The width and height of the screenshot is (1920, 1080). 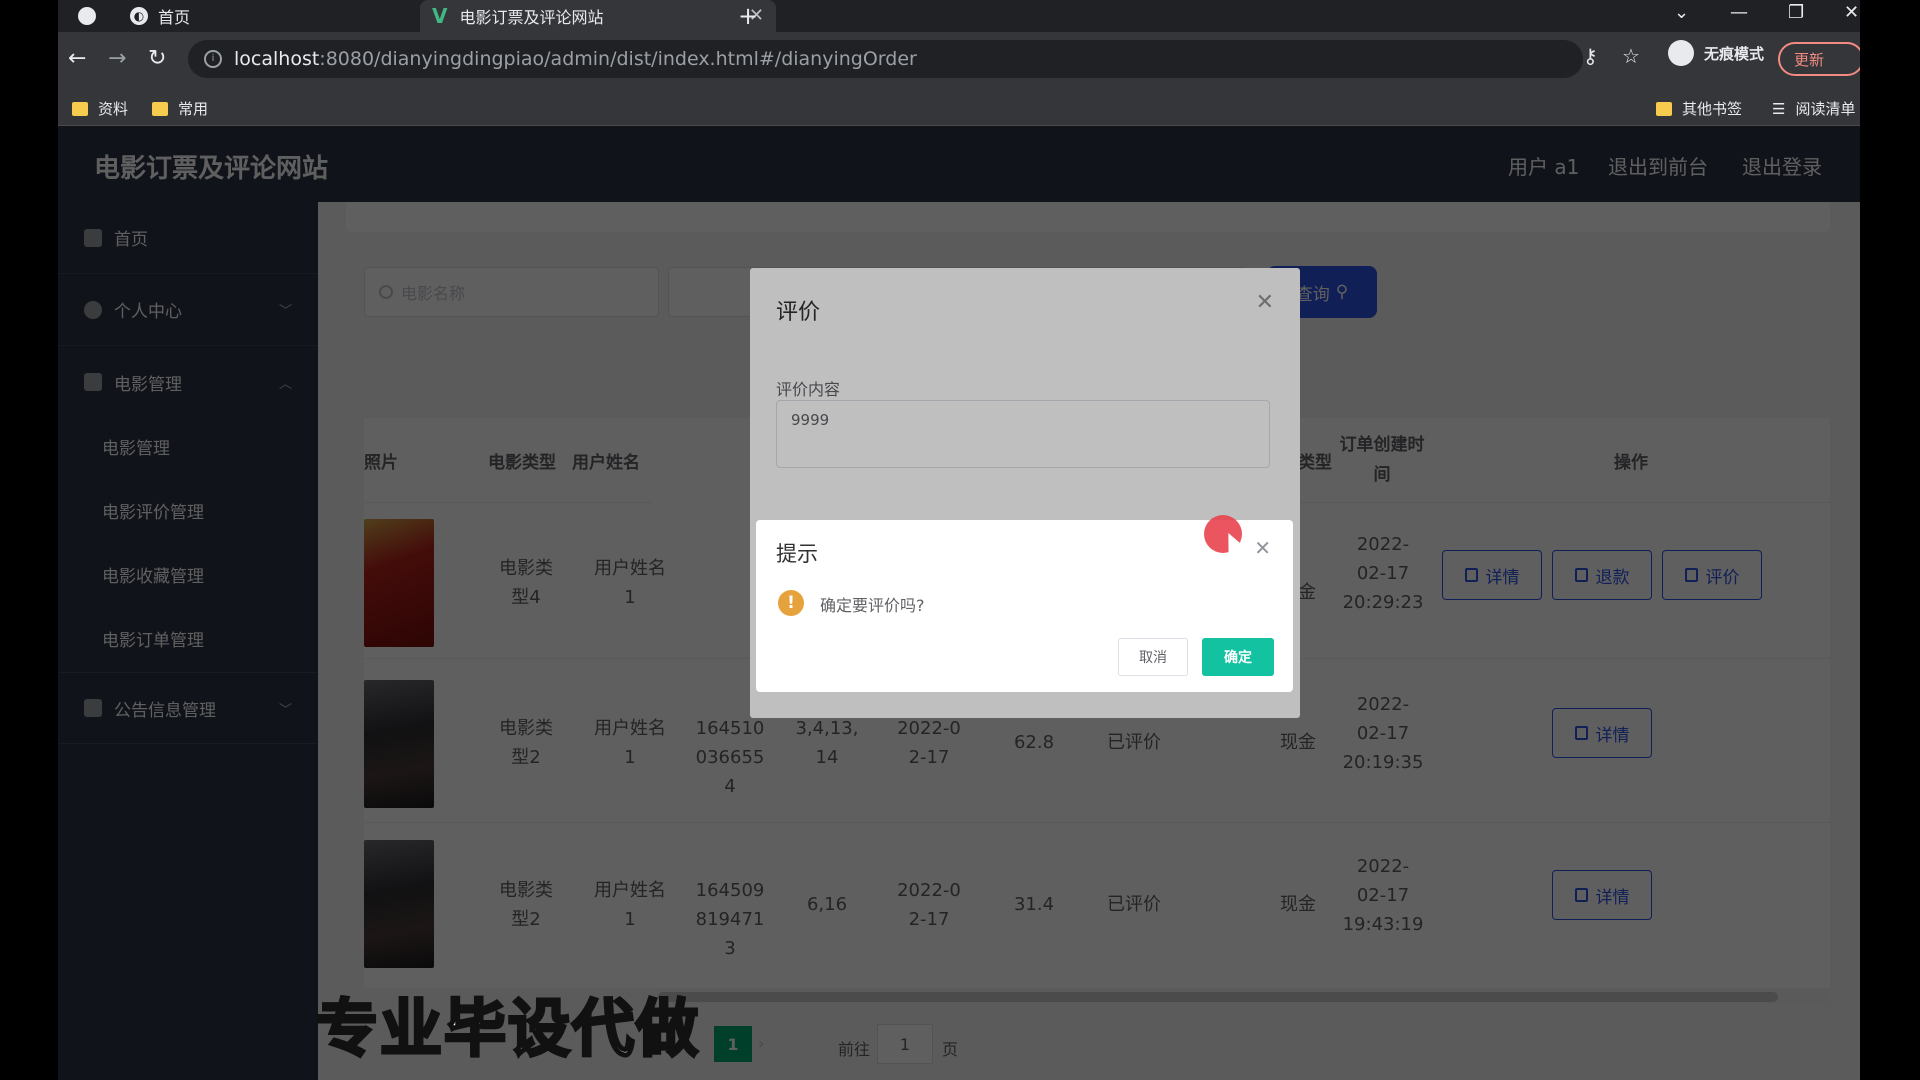 I want to click on reading-list-icon: ☰, so click(x=1779, y=108).